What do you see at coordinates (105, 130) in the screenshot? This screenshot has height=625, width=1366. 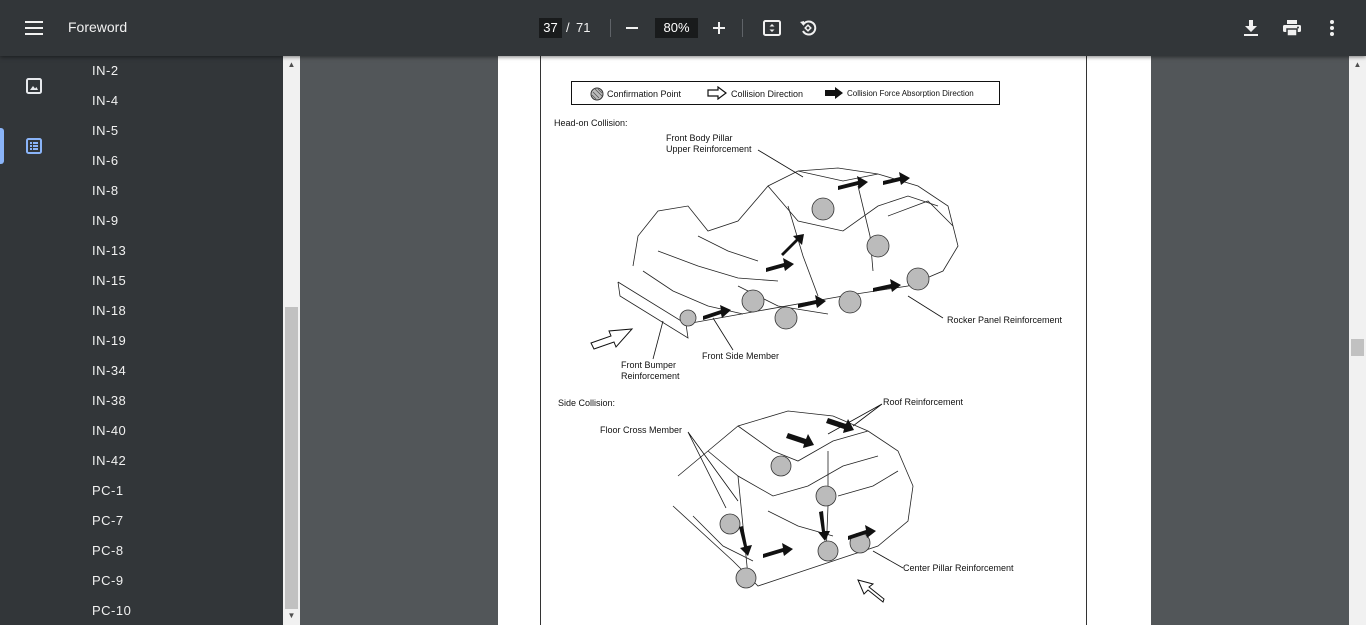 I see `outline-item: IN-5` at bounding box center [105, 130].